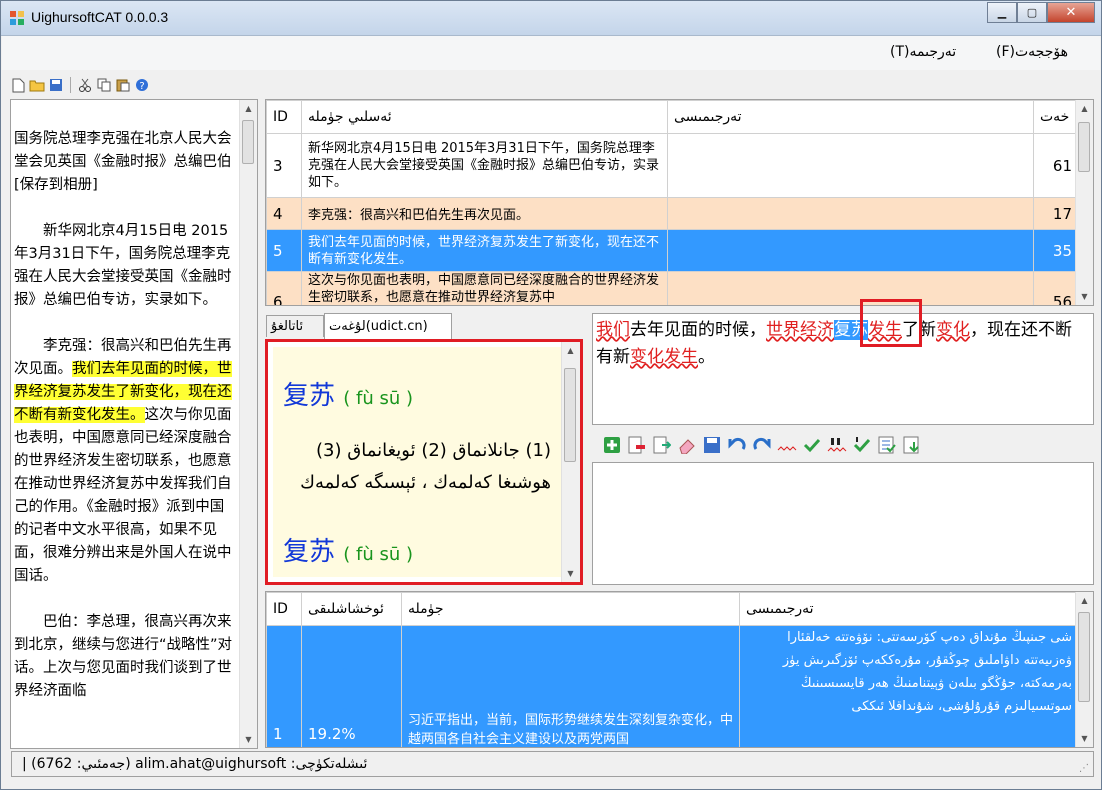  What do you see at coordinates (142, 85) in the screenshot?
I see `help-icon: ?` at bounding box center [142, 85].